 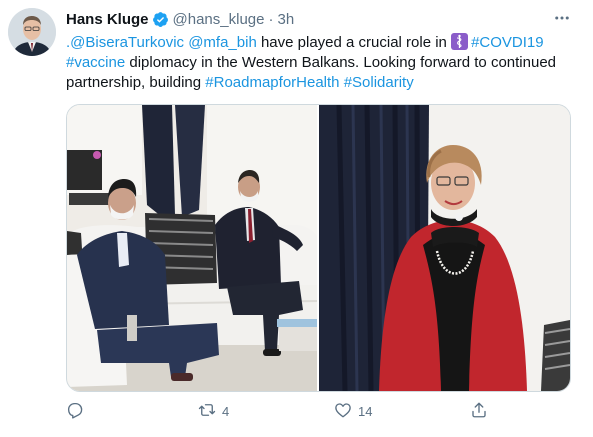 I want to click on avatar-photo, so click(x=32, y=32).